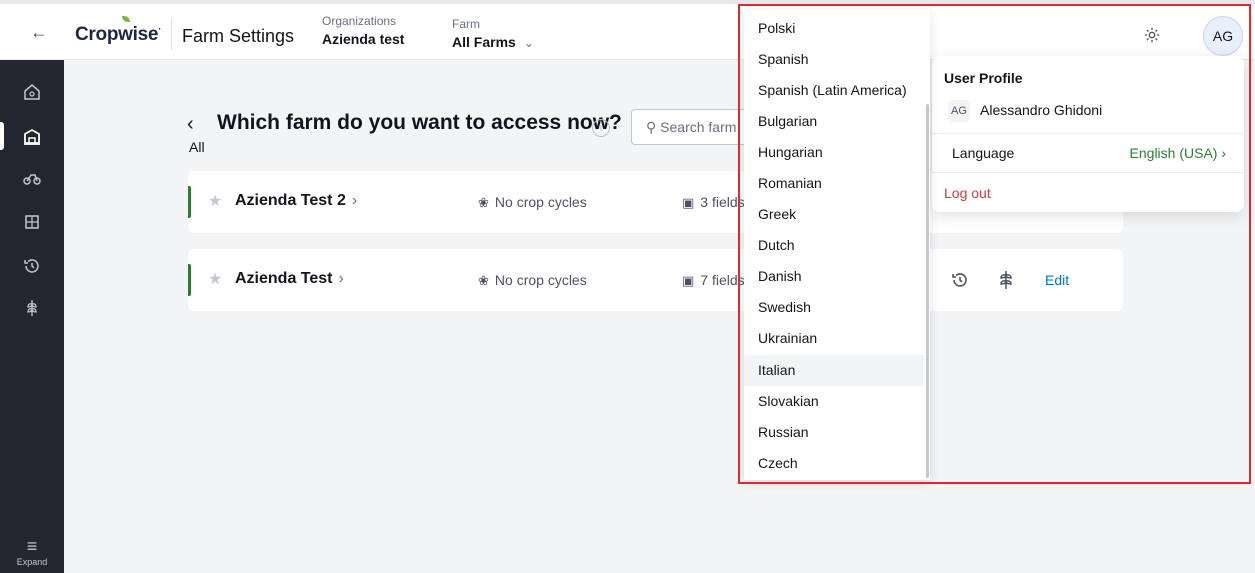 The width and height of the screenshot is (1255, 573). I want to click on field-icon, so click(32, 222).